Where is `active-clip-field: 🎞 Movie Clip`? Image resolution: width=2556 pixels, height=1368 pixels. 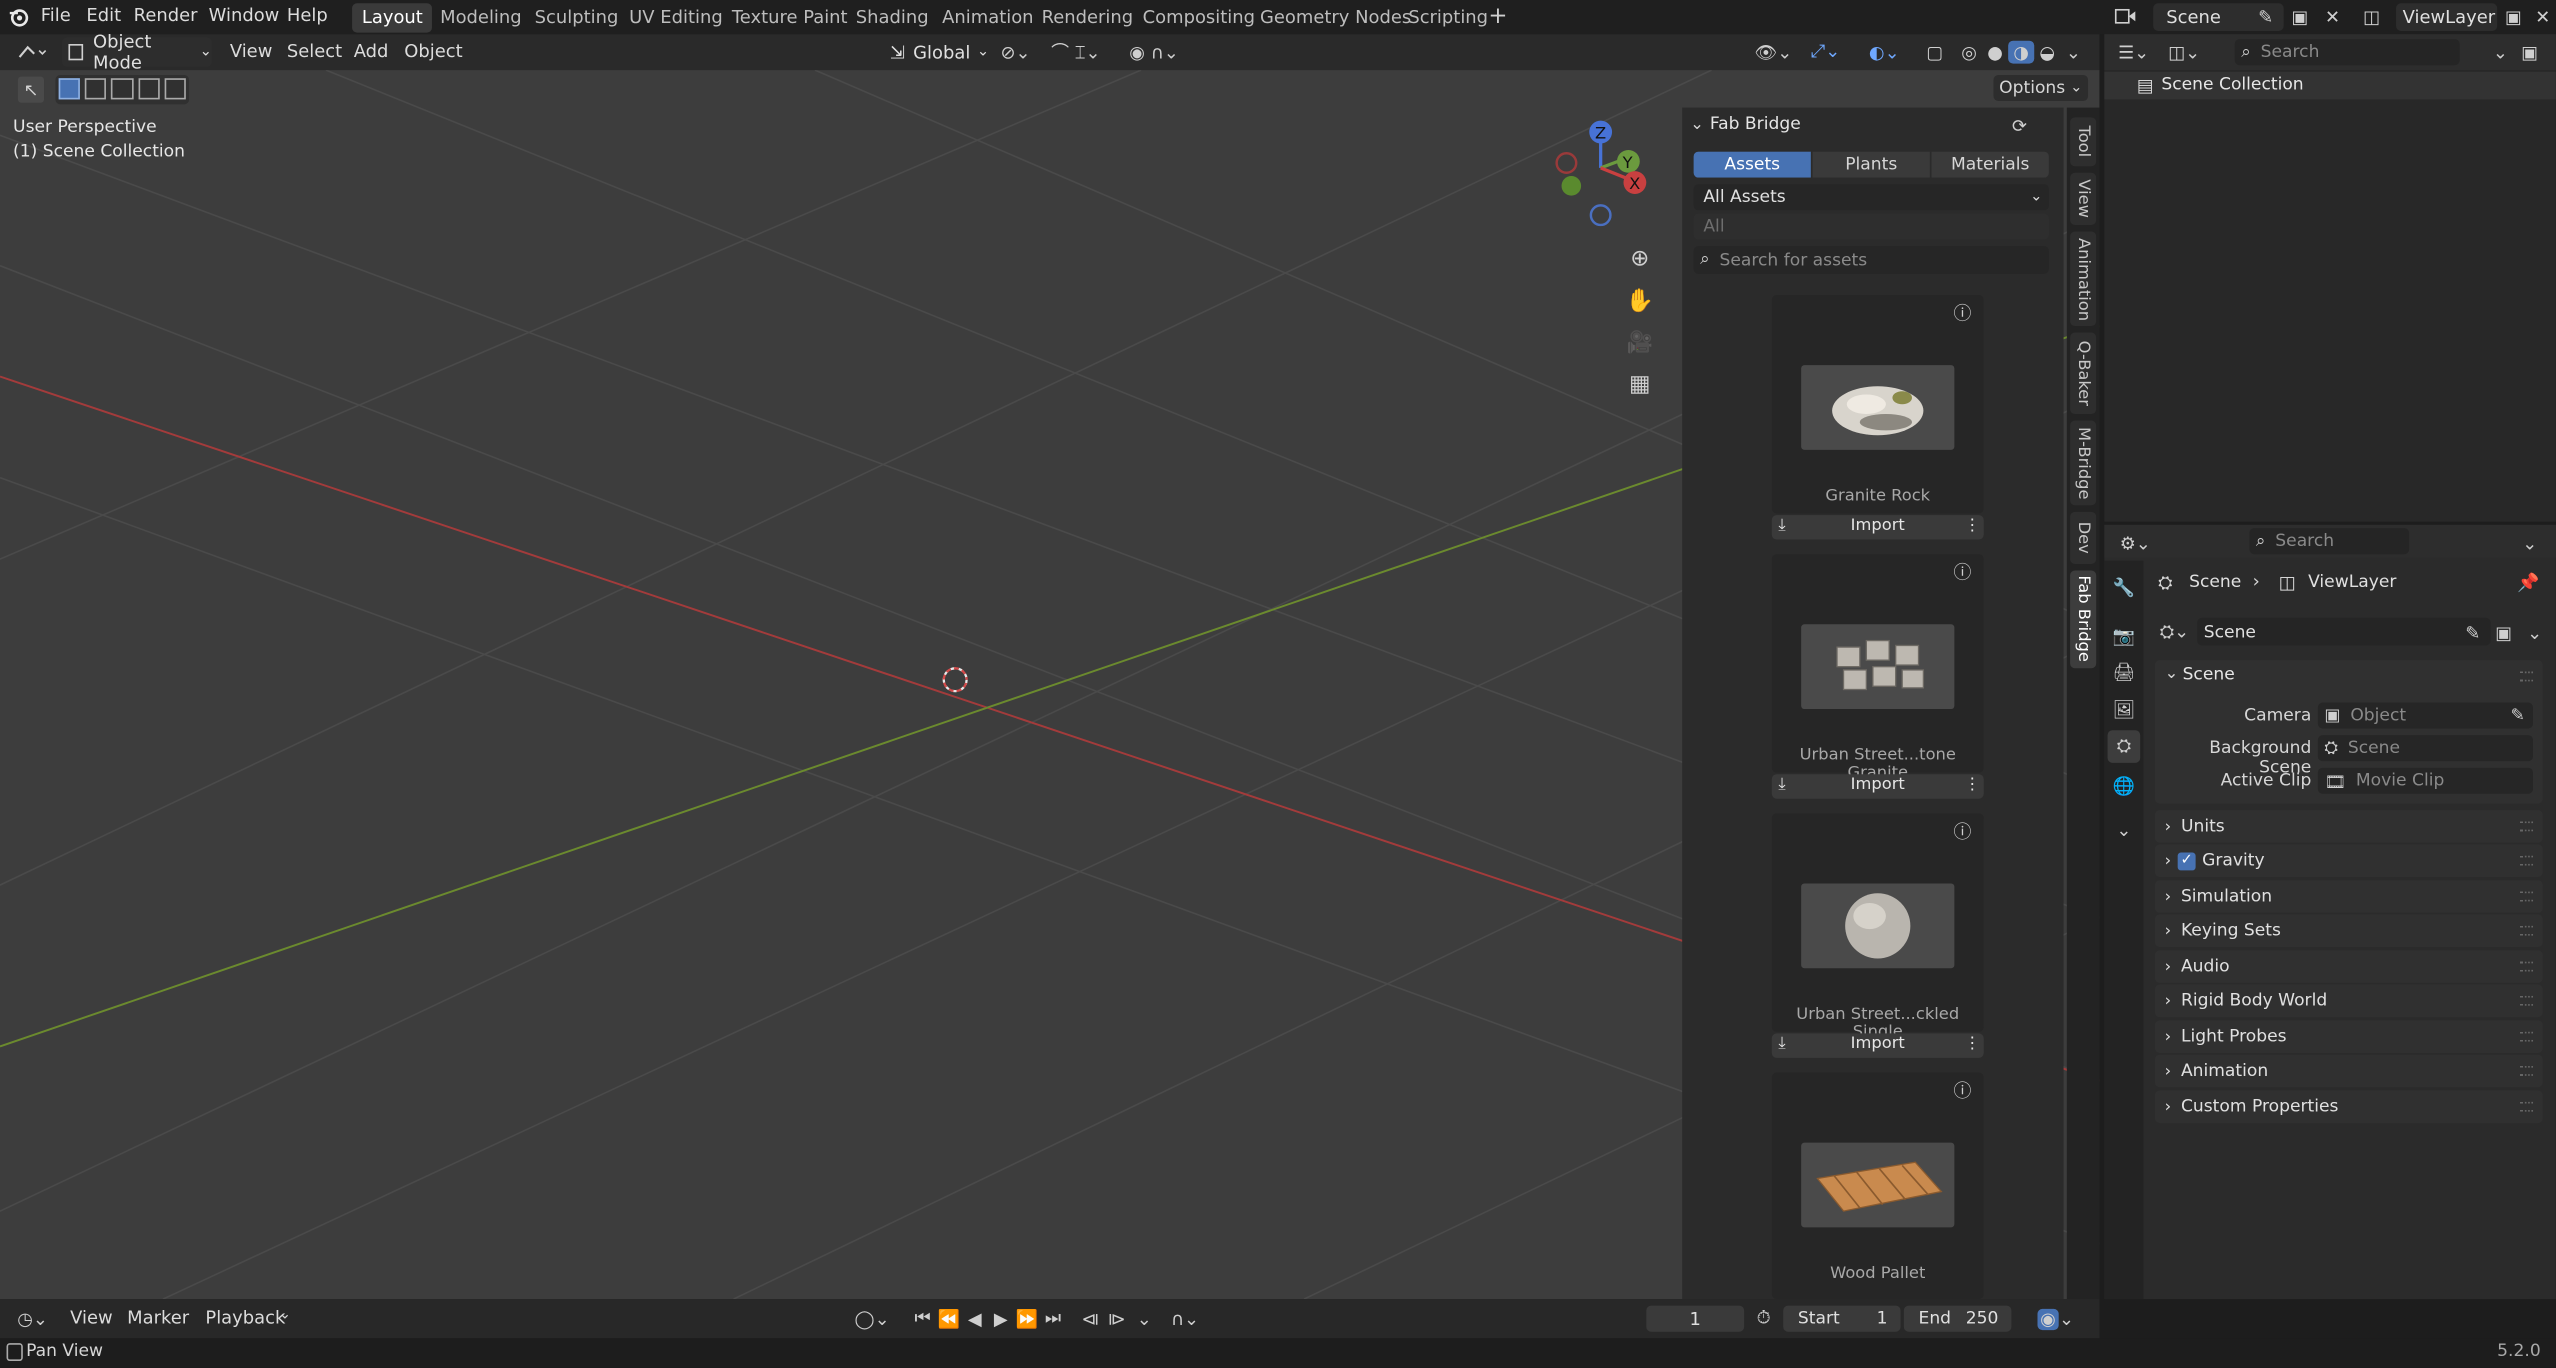 active-clip-field: 🎞 Movie Clip is located at coordinates (2425, 780).